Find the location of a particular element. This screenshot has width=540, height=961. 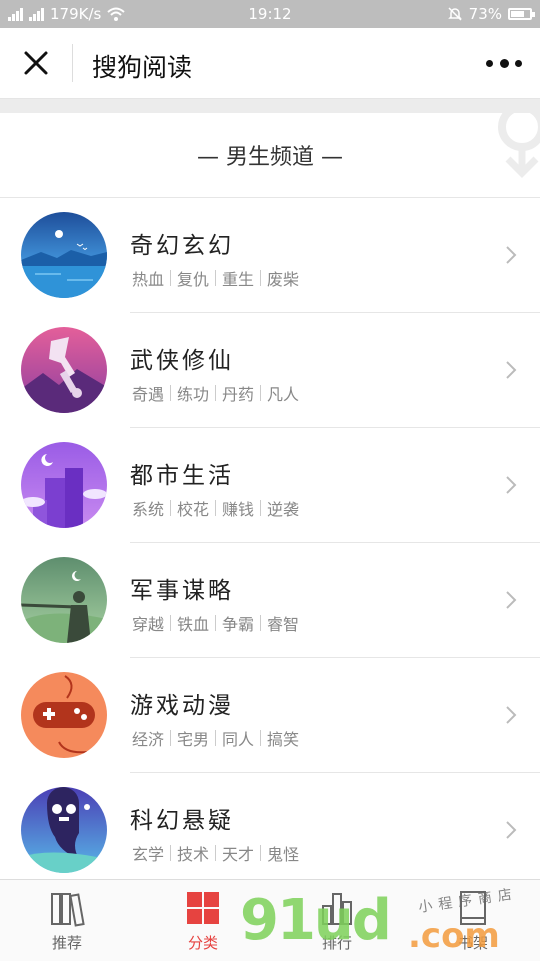

tab-recommend: 推荐 is located at coordinates (67, 920).